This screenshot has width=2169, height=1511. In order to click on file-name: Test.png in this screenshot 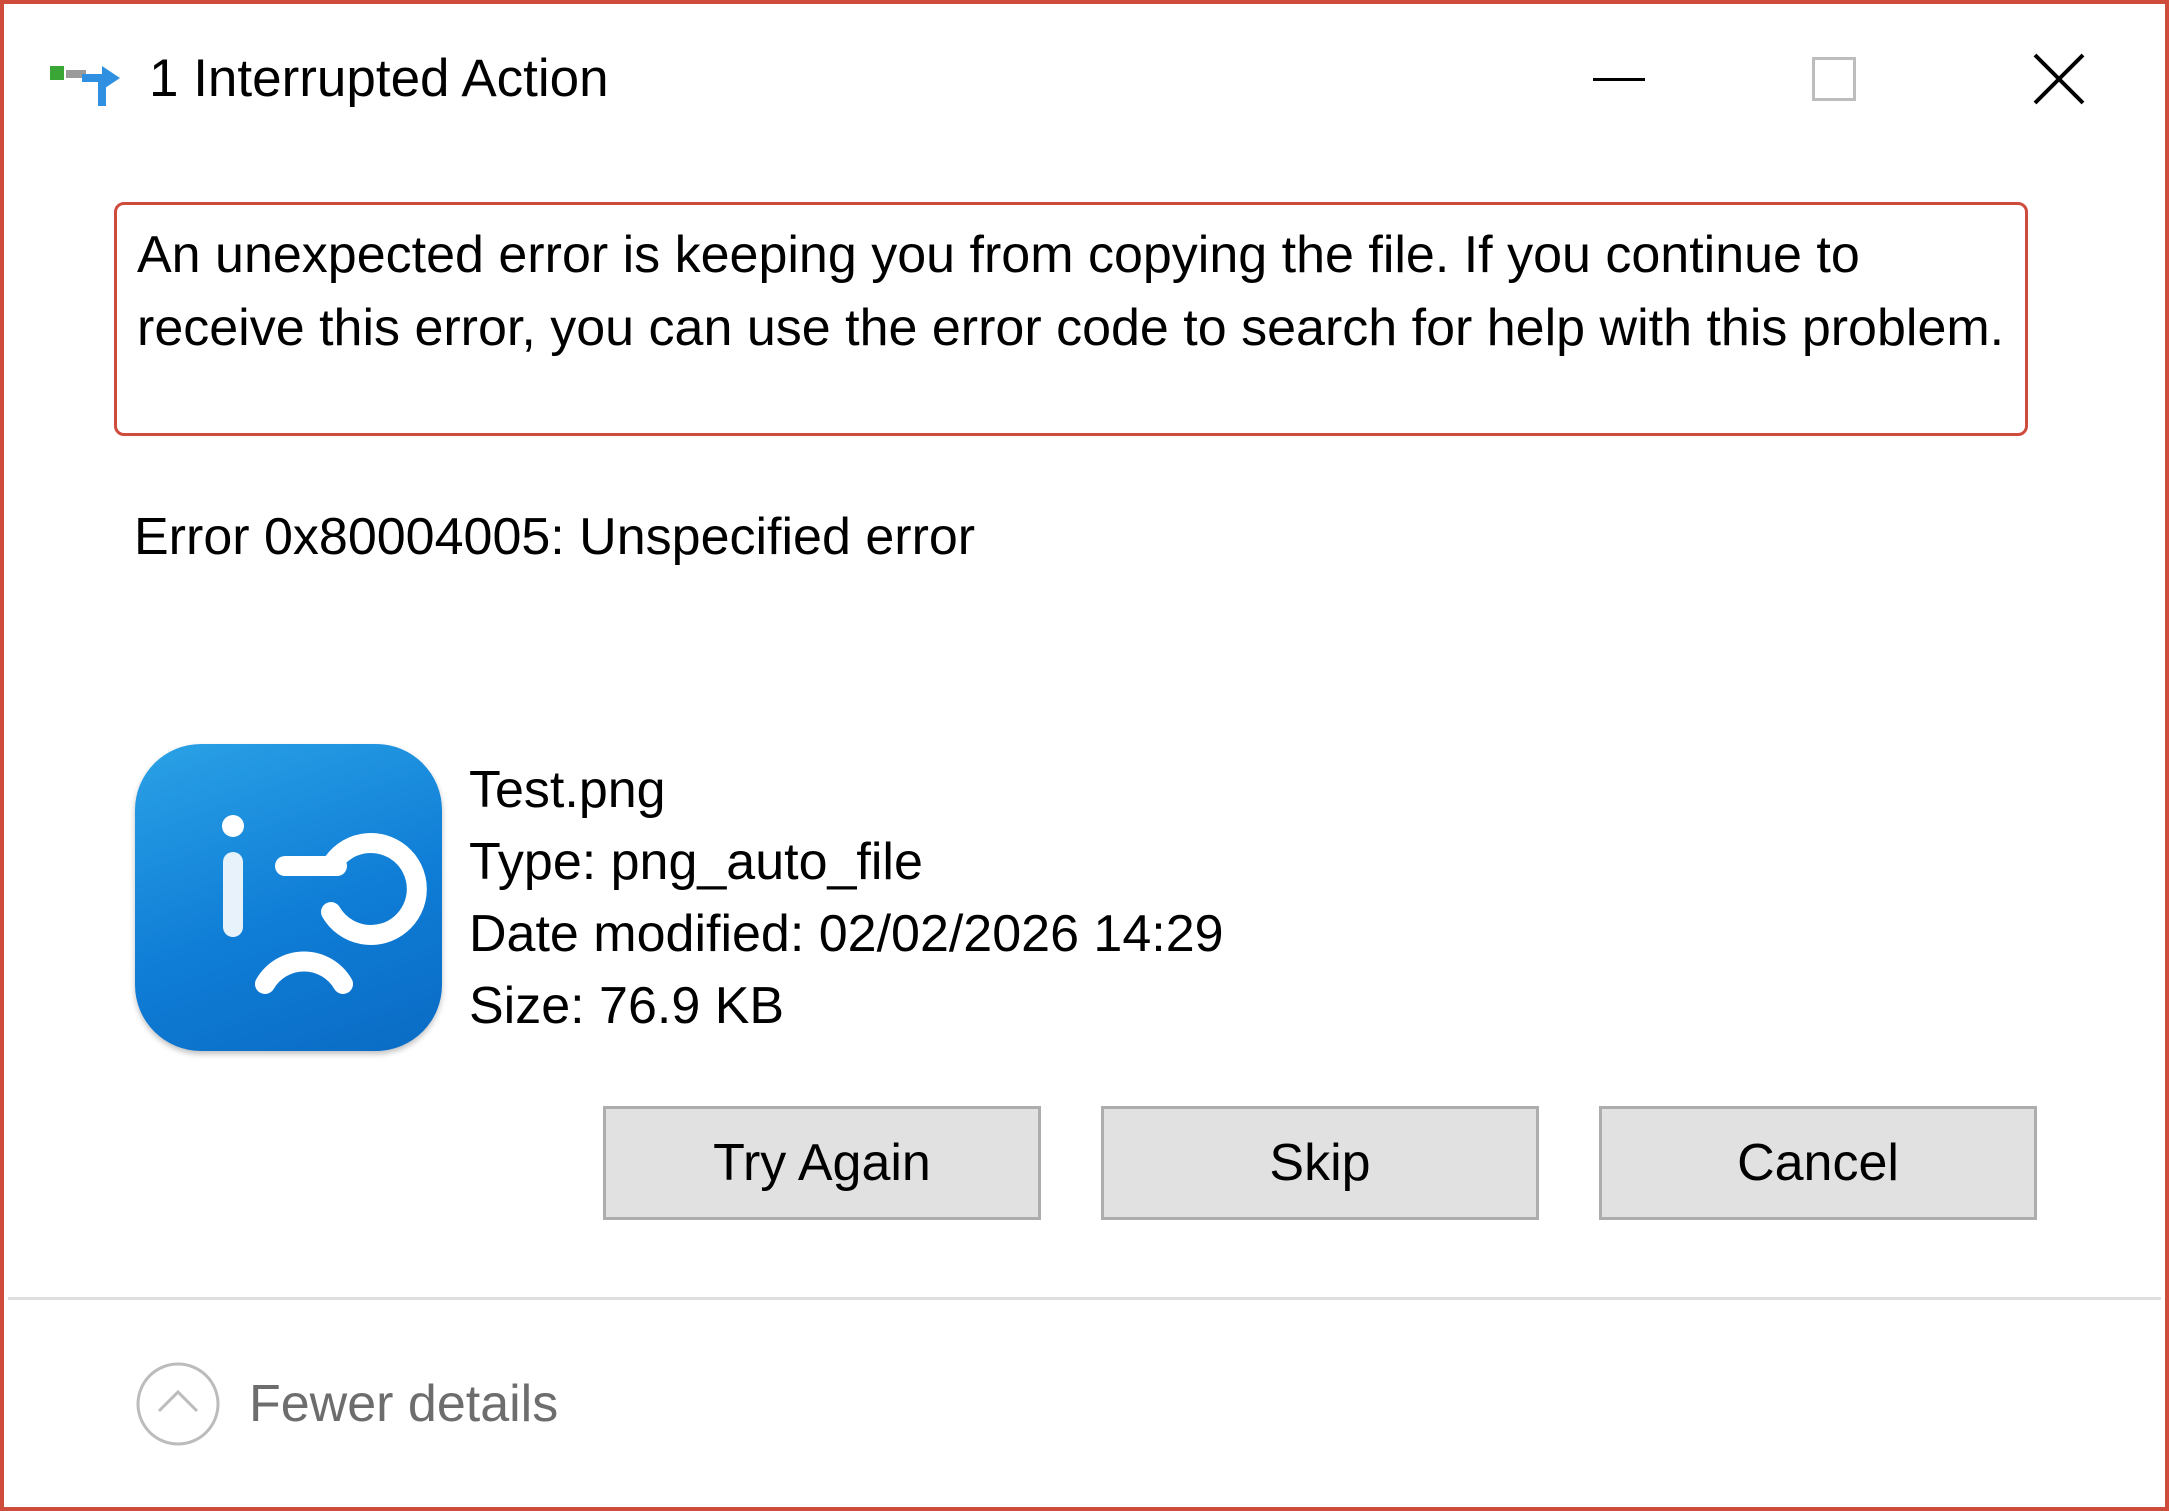, I will do `click(567, 790)`.